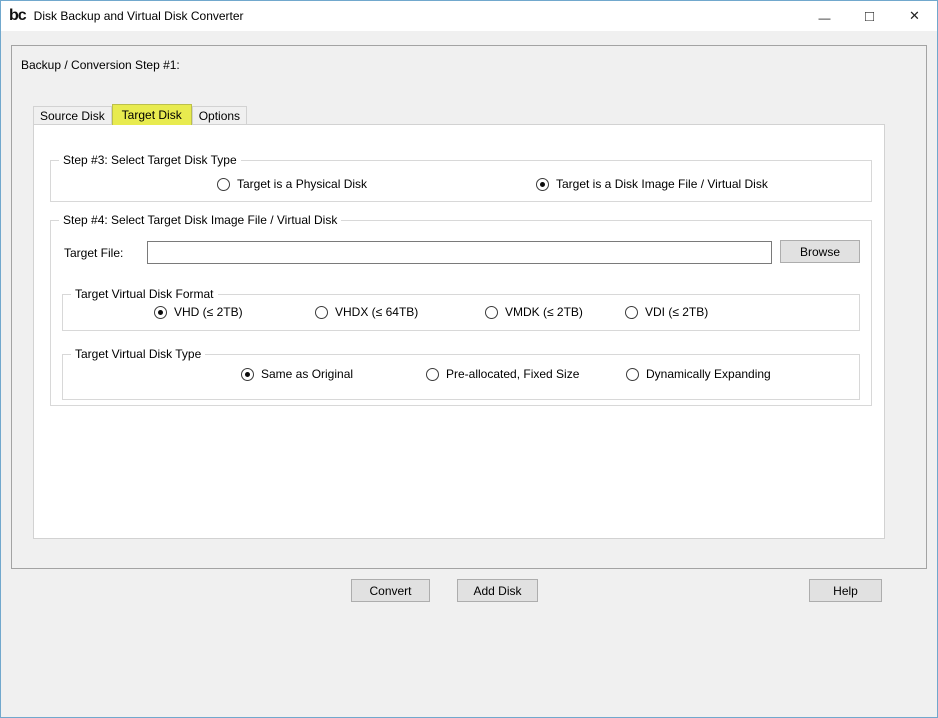 The height and width of the screenshot is (718, 938). I want to click on radio-target-physical-disk: Target is a Physical Disk, so click(292, 184).